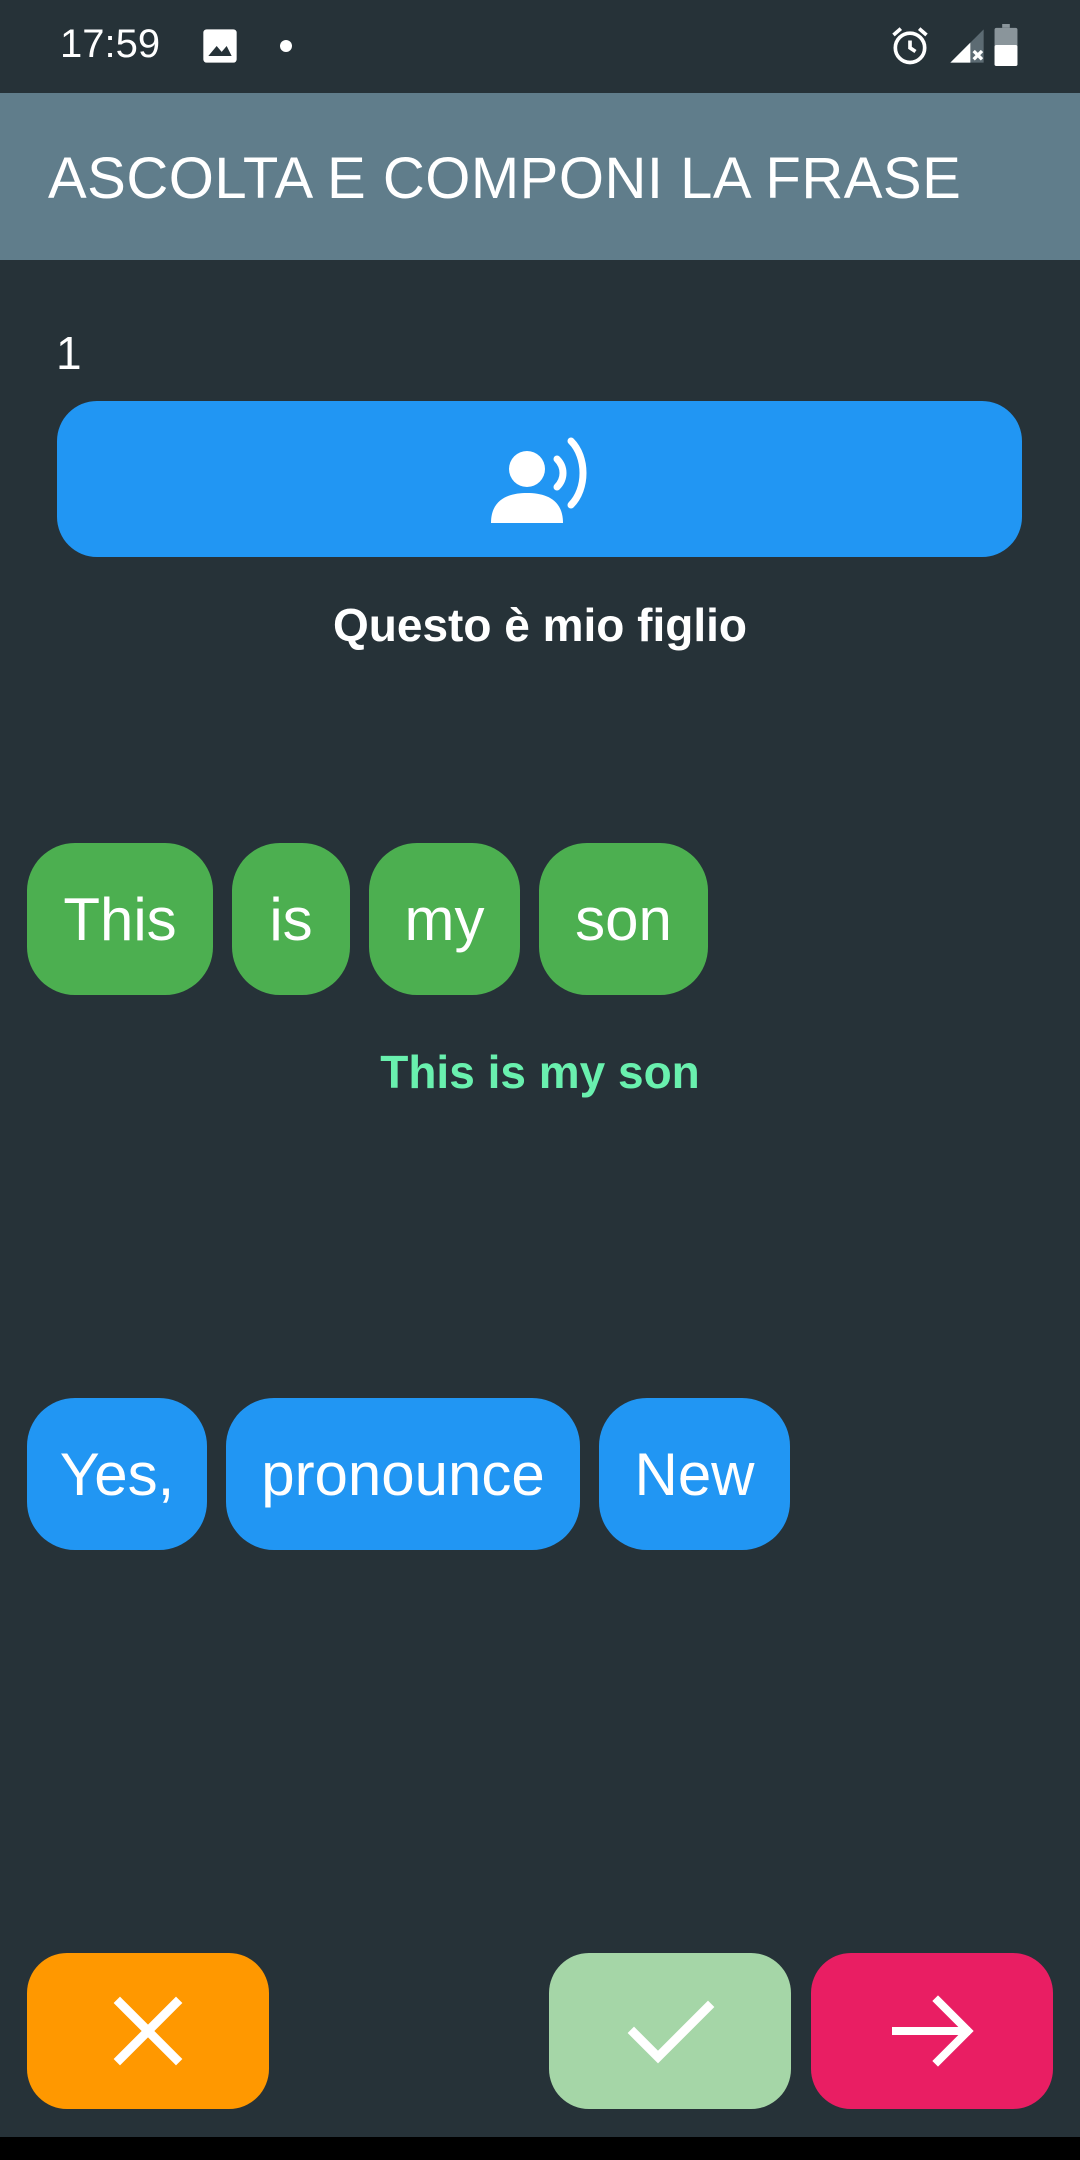 The height and width of the screenshot is (2160, 1080). I want to click on answer-text: This is my son, so click(540, 1072).